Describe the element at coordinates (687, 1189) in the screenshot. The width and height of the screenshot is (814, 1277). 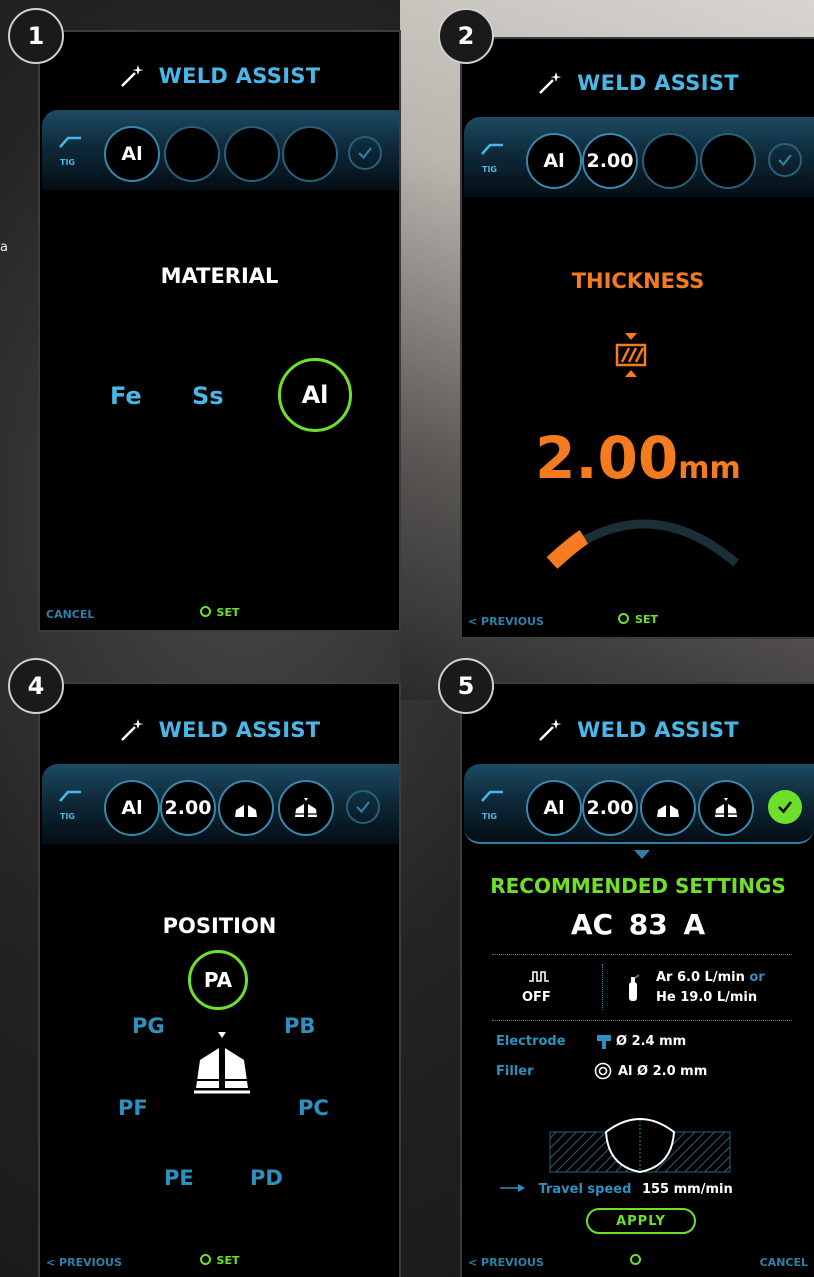
I see `travel-speed-value: 155 mm/min` at that location.